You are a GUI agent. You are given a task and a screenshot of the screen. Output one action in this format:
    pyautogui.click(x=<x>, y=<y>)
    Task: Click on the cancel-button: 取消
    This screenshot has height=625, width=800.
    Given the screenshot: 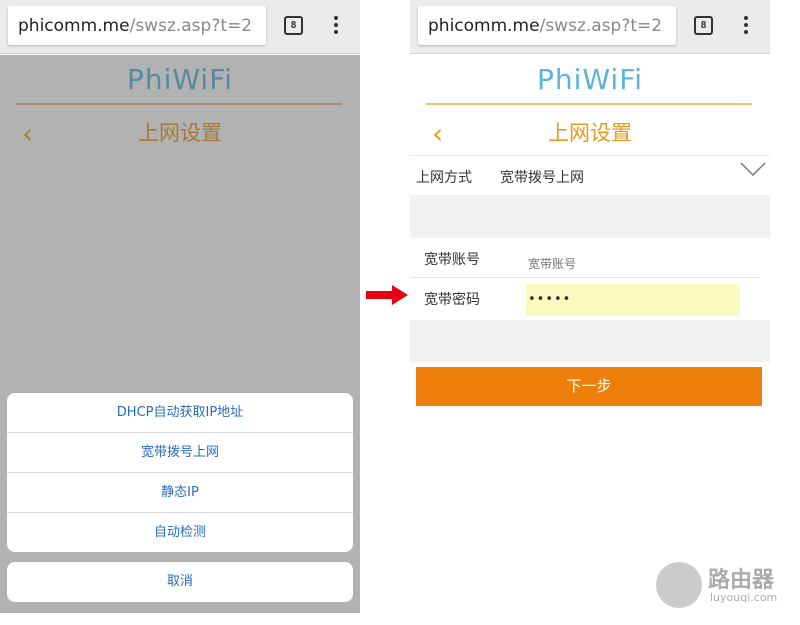 What is the action you would take?
    pyautogui.click(x=180, y=582)
    